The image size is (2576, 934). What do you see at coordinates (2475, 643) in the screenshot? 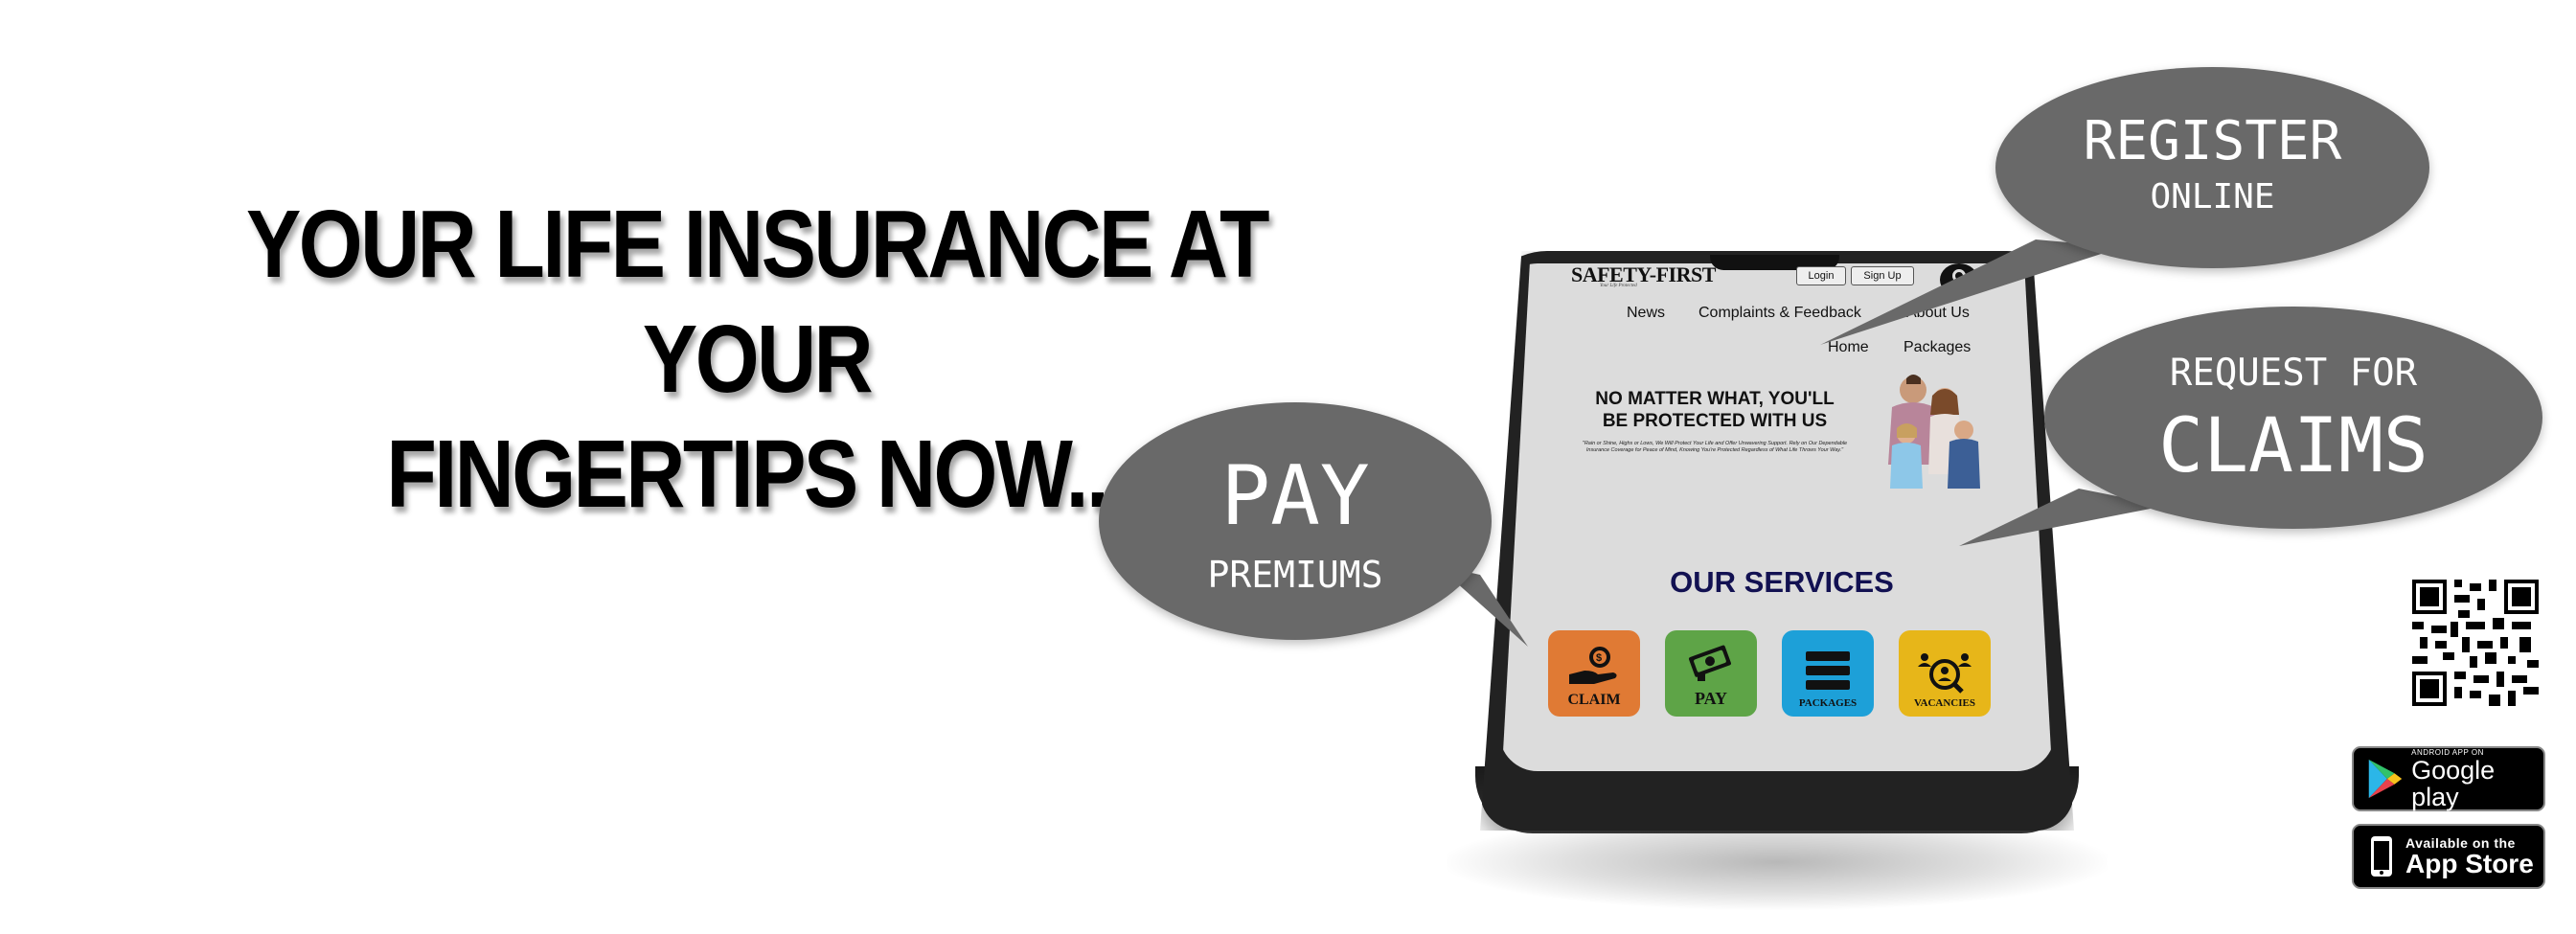
I see `qr-code` at bounding box center [2475, 643].